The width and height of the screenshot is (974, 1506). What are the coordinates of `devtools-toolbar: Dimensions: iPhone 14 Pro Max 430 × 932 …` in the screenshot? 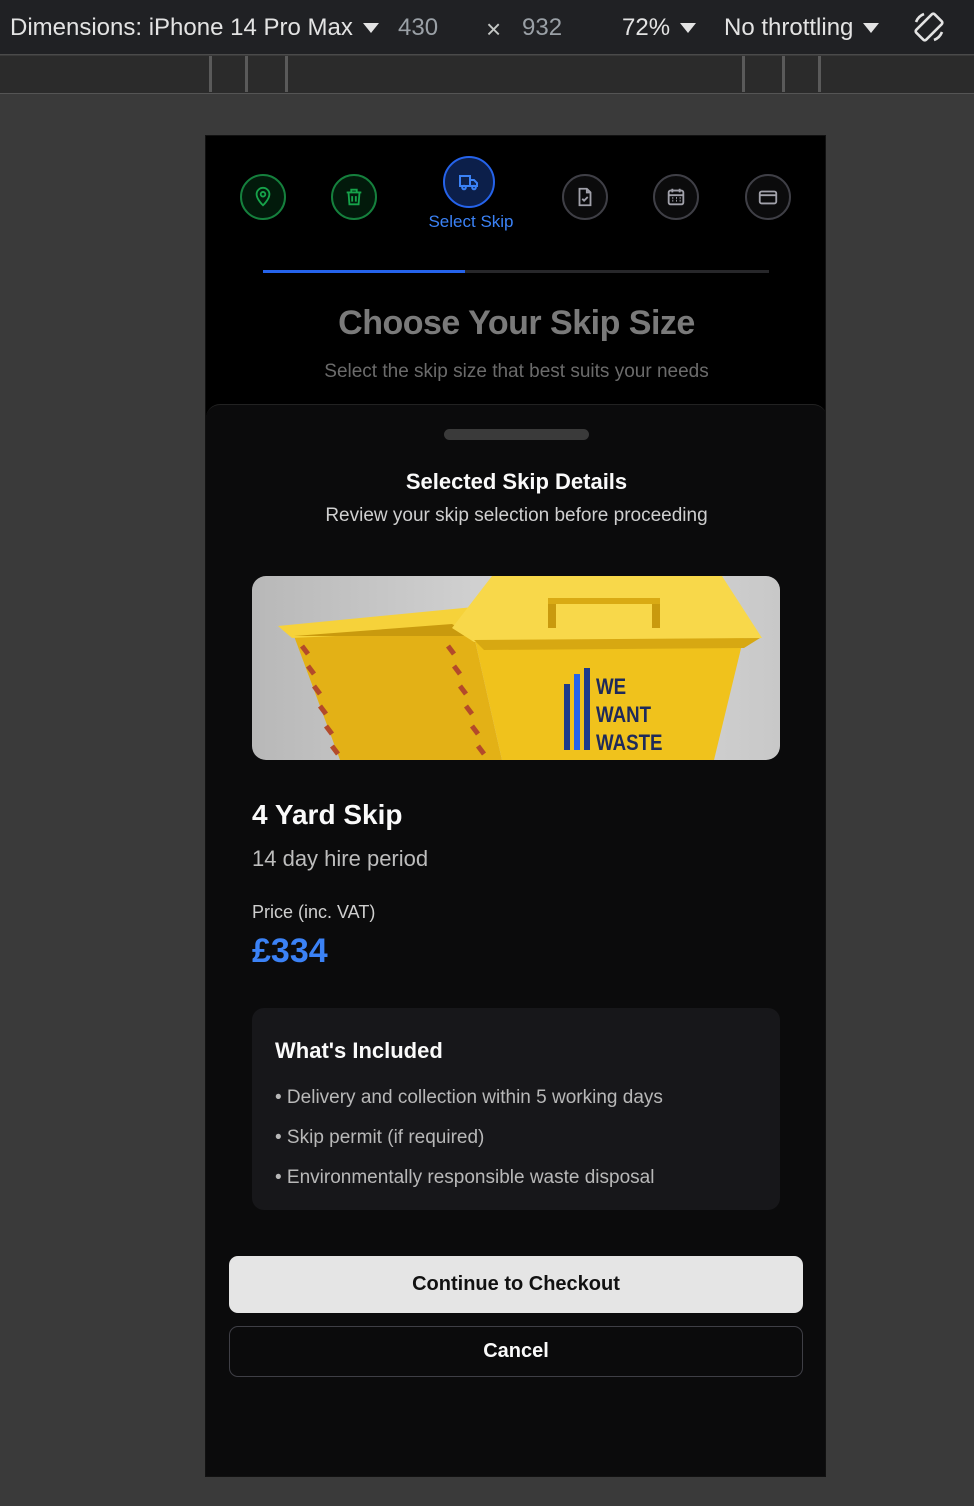 It's located at (487, 27).